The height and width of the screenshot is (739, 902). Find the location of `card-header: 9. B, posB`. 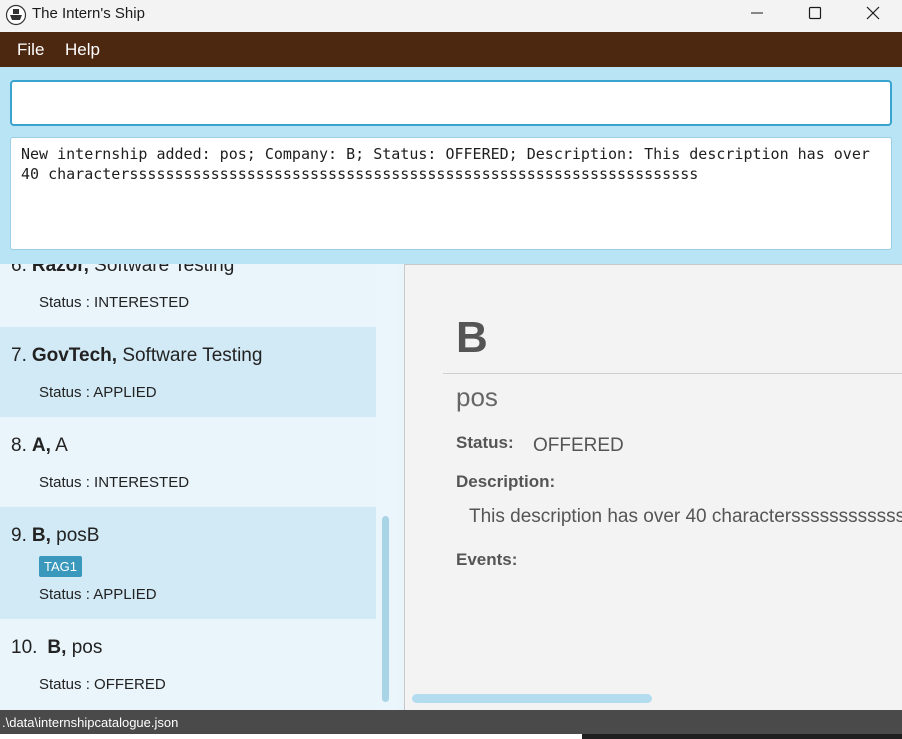

card-header: 9. B, posB is located at coordinates (55, 536).